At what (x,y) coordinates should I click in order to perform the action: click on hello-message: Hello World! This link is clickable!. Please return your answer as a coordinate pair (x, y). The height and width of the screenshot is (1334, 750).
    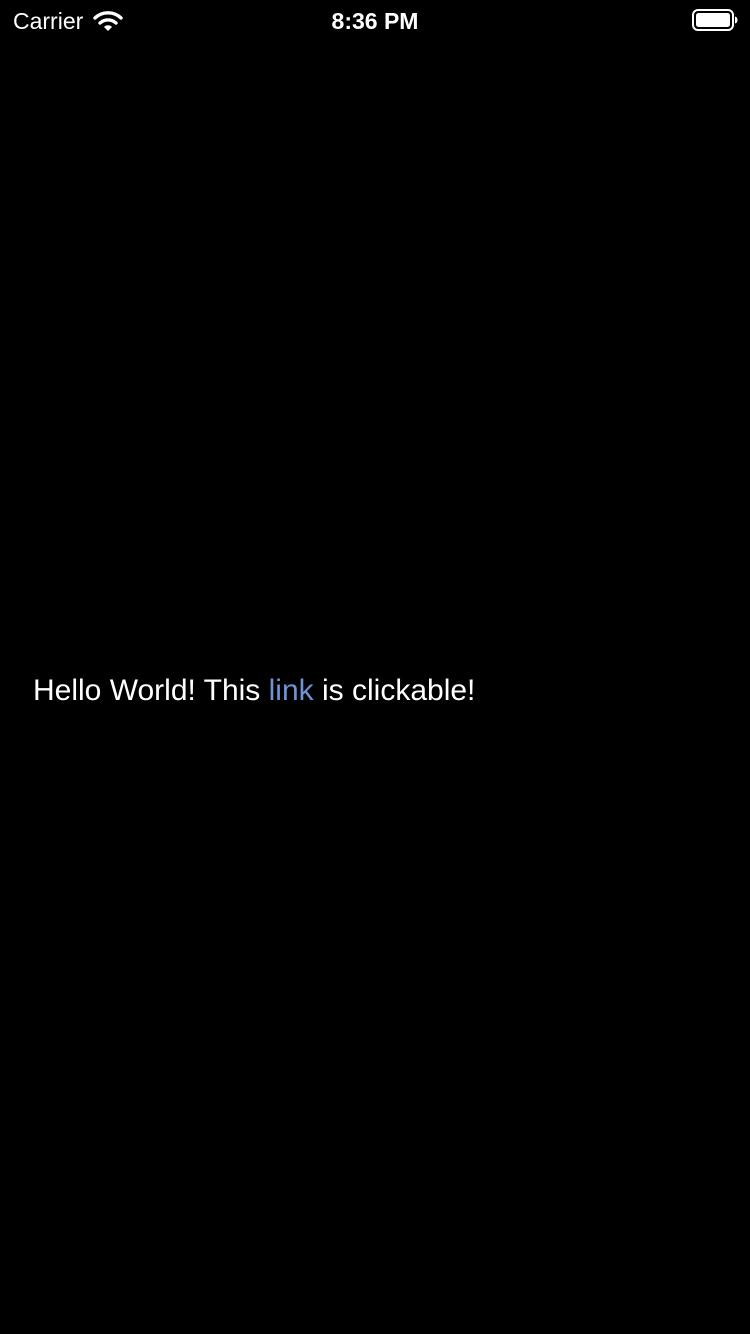
    Looking at the image, I should click on (378, 691).